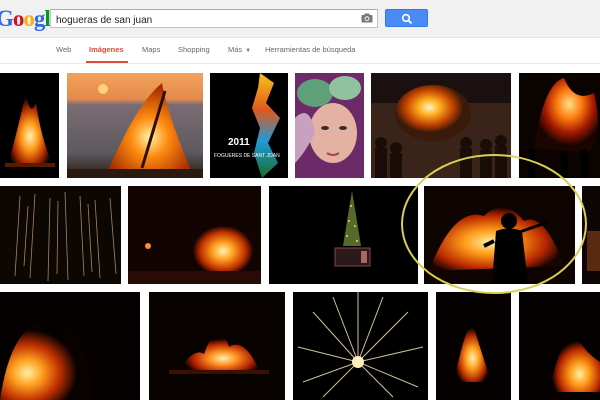  I want to click on search-icon, so click(407, 19).